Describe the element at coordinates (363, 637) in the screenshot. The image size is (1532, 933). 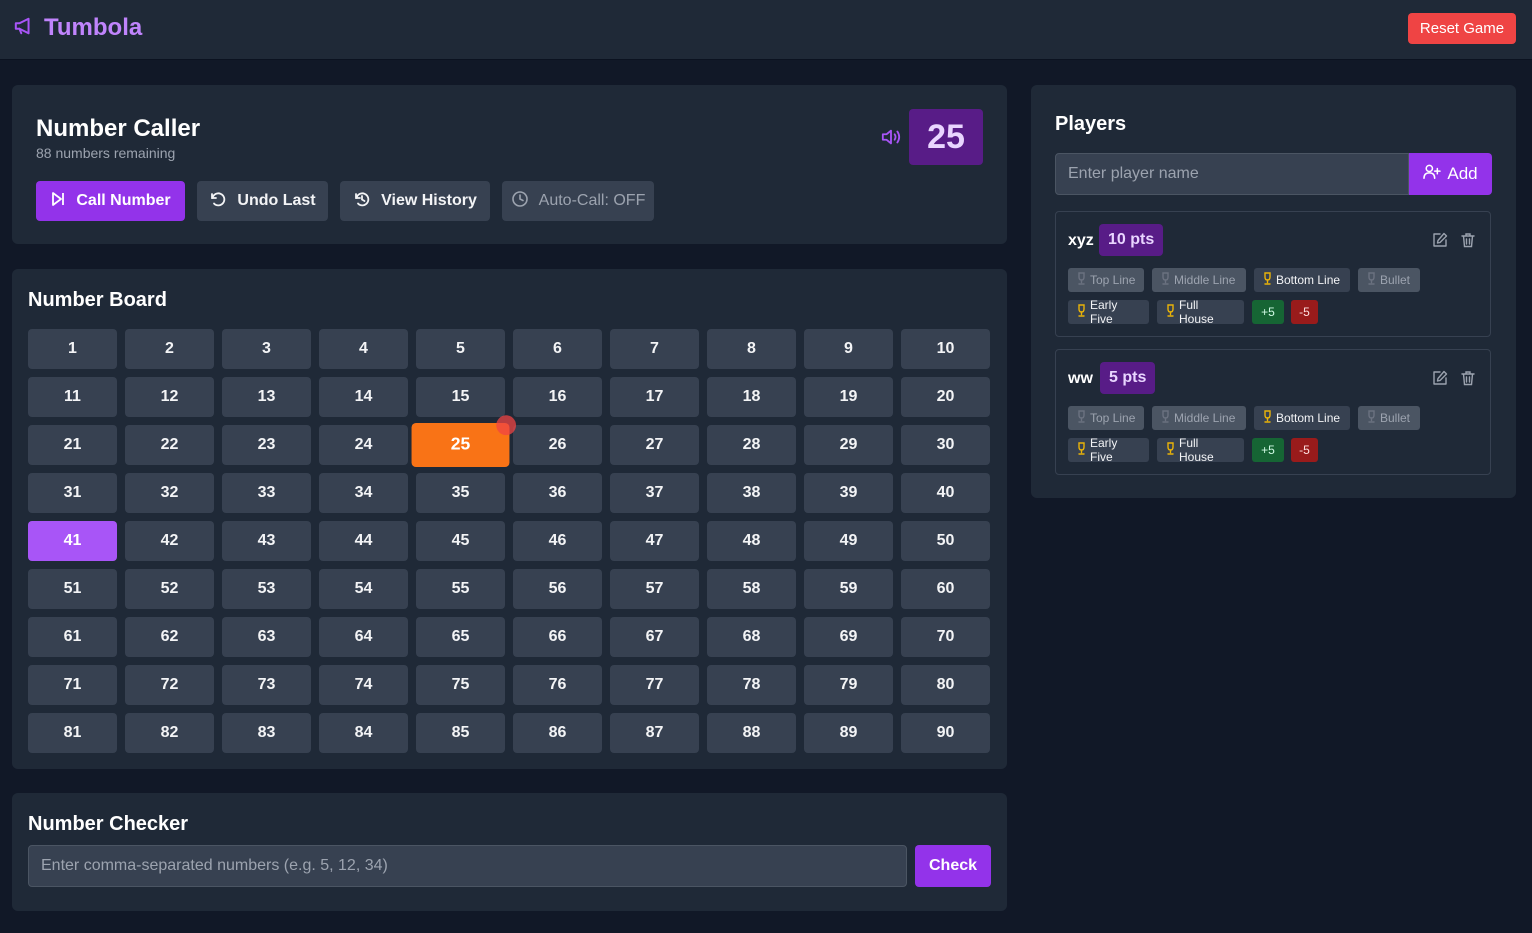
I see `number-cell: 64` at that location.